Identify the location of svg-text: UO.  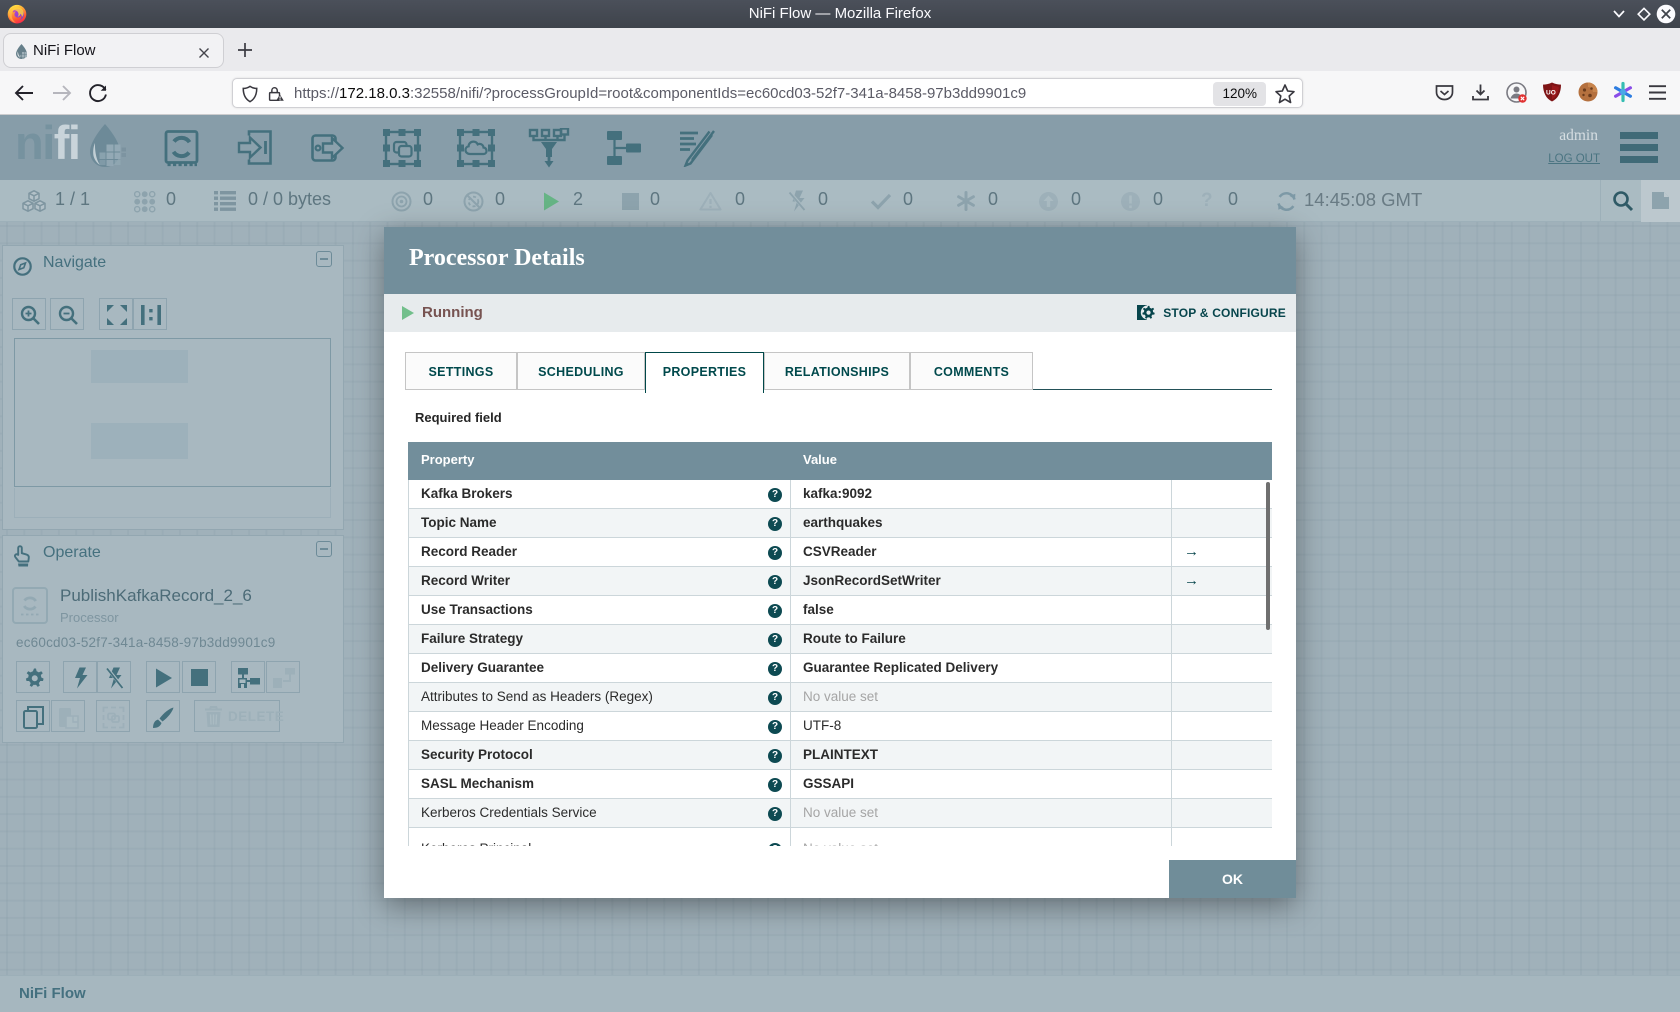
(1551, 93).